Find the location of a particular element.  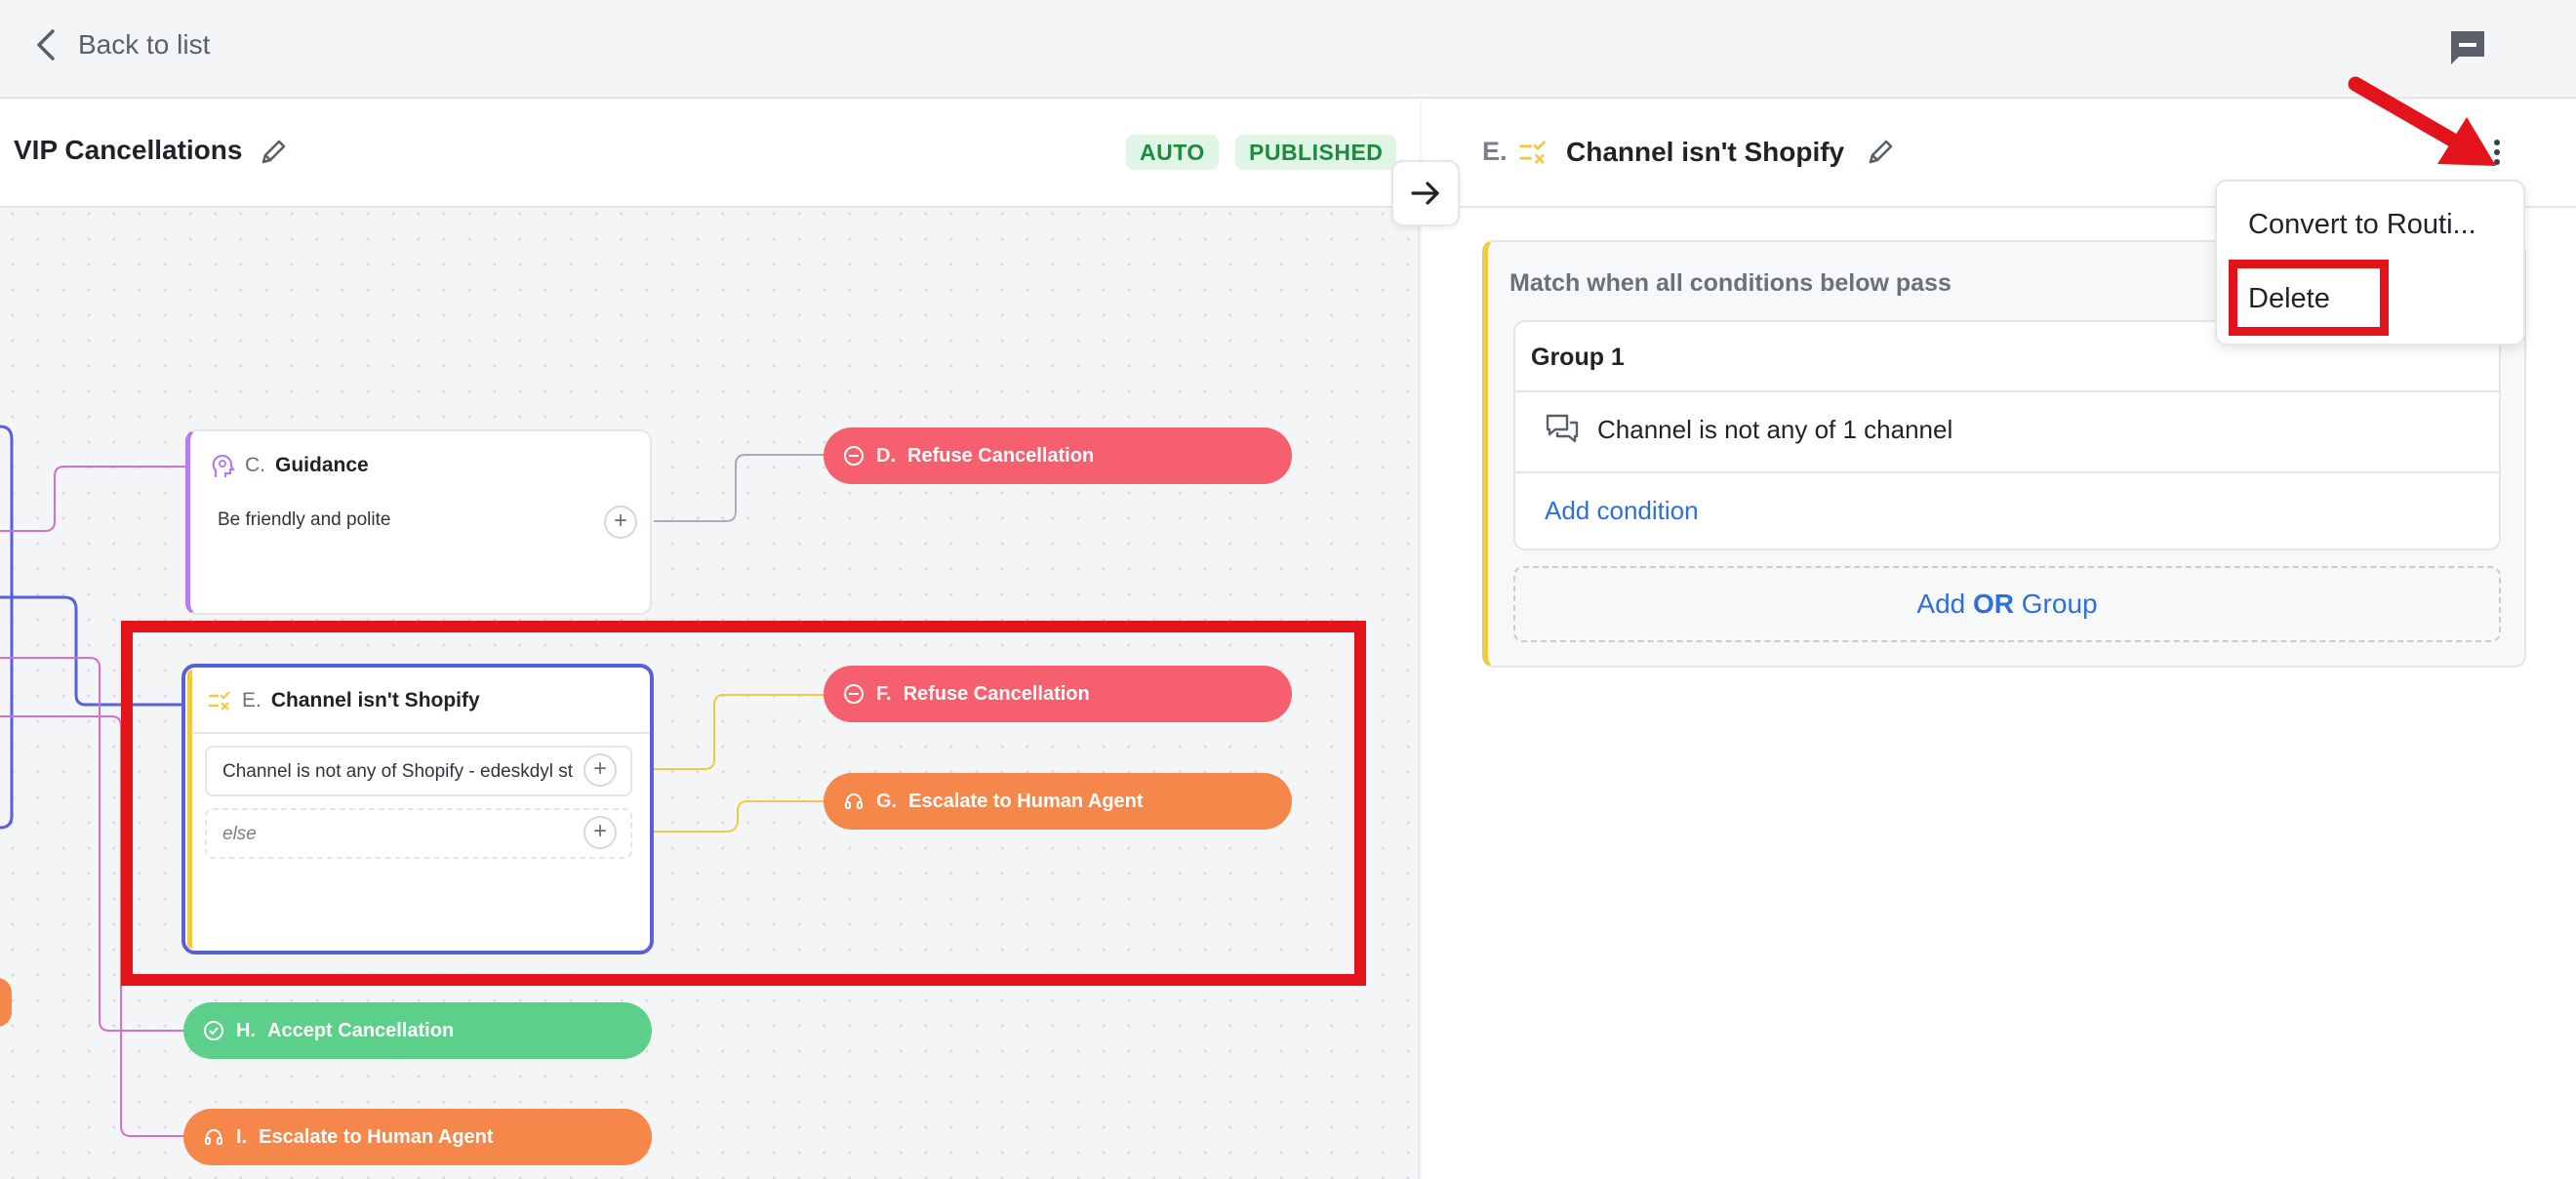

node-letter: D. is located at coordinates (886, 456).